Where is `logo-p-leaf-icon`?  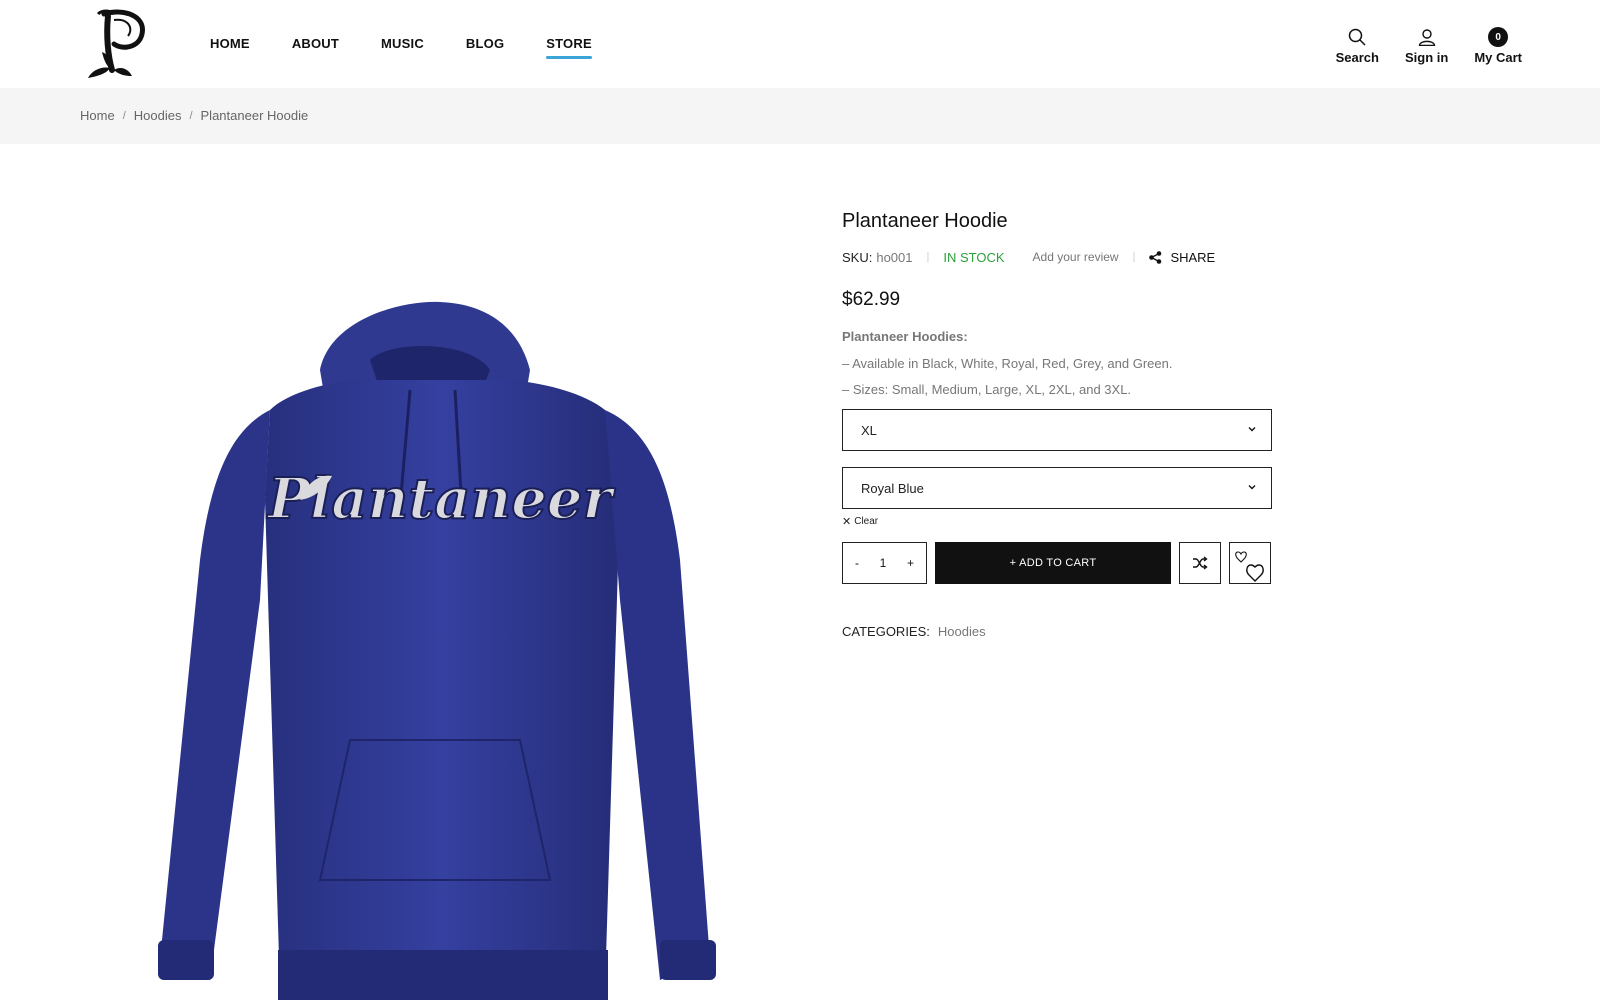
logo-p-leaf-icon is located at coordinates (116, 43).